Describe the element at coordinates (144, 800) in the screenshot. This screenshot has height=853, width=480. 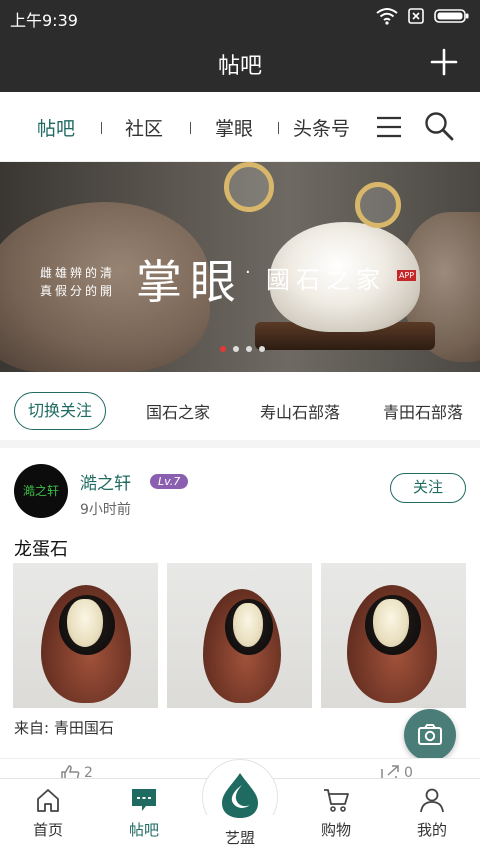
I see `forum-icon` at that location.